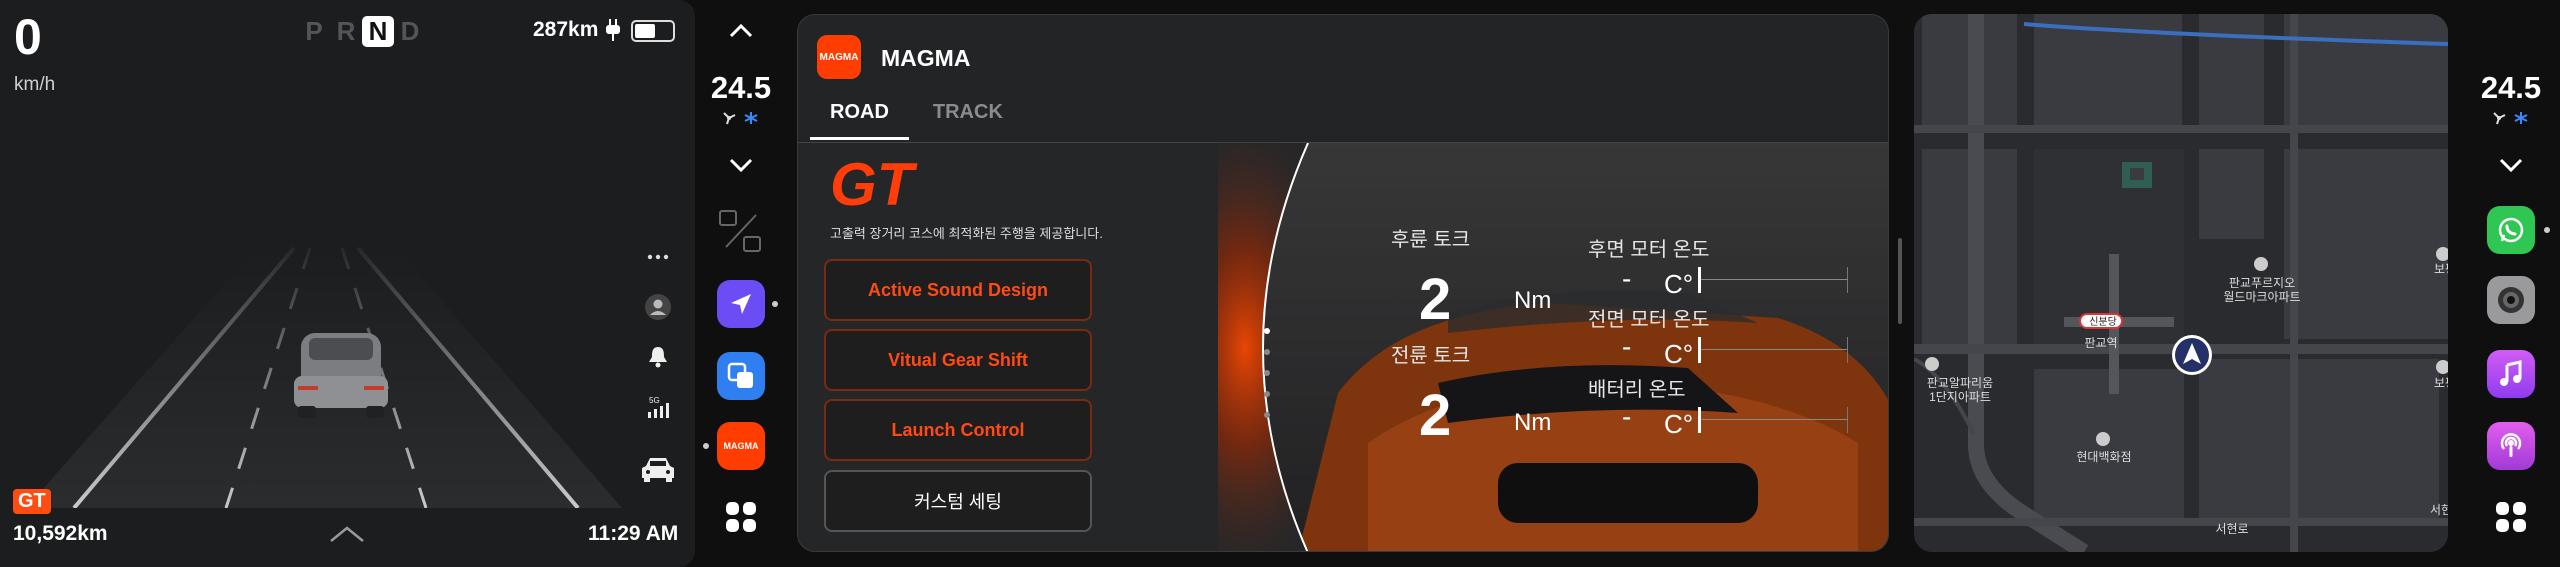  I want to click on connect-icon, so click(741, 376).